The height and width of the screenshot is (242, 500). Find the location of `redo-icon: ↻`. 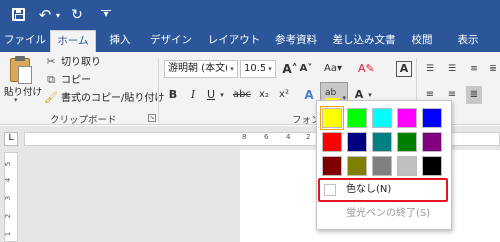

redo-icon: ↻ is located at coordinates (77, 15).